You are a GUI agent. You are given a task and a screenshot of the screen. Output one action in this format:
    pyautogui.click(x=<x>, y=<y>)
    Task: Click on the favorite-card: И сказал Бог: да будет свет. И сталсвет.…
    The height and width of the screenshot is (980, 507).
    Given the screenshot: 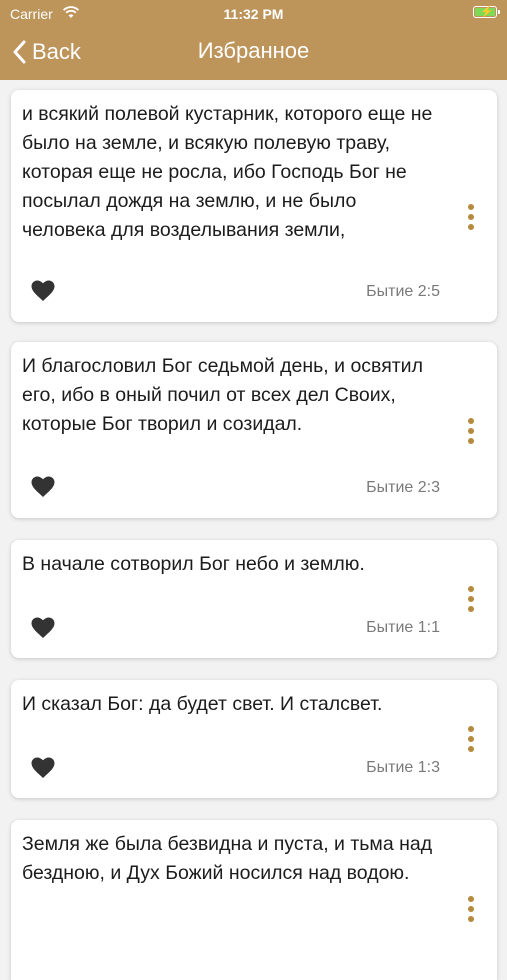 What is the action you would take?
    pyautogui.click(x=254, y=739)
    